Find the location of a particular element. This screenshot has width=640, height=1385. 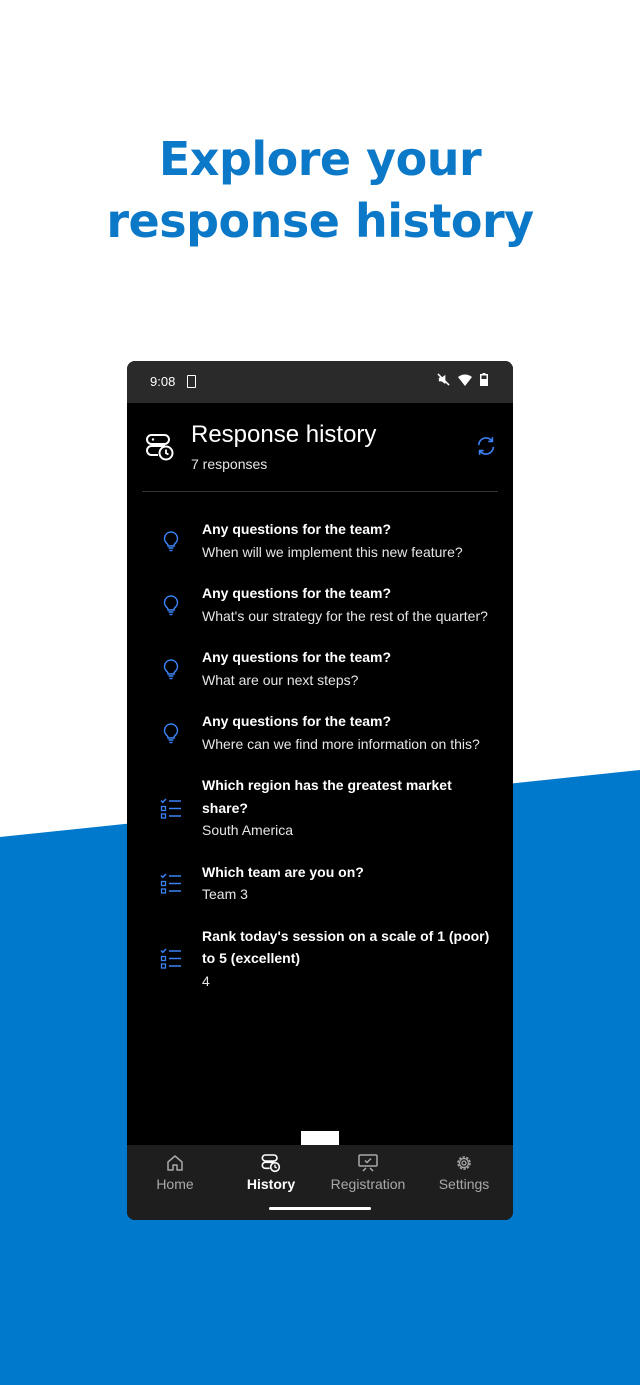

bottom-navigation: Home History Registration Settings is located at coordinates (320, 1182).